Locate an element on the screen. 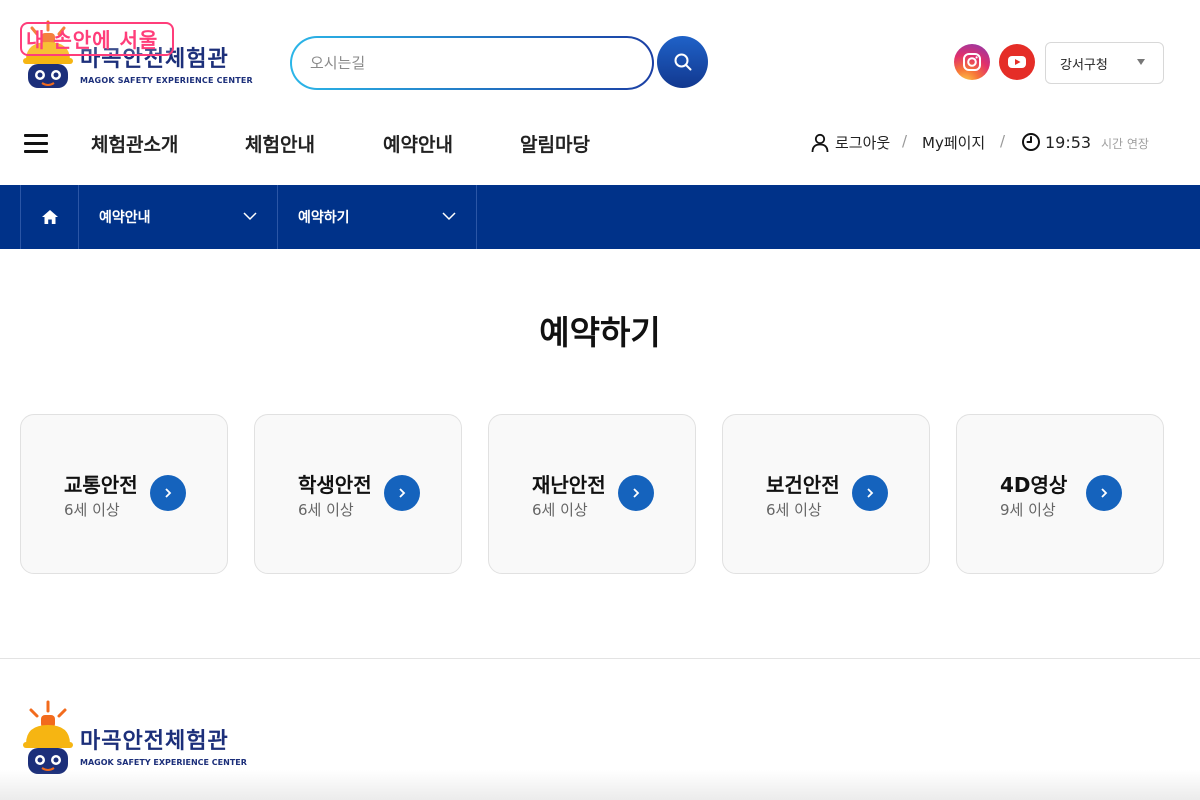 This screenshot has width=1200, height=800. home-icon is located at coordinates (49, 217).